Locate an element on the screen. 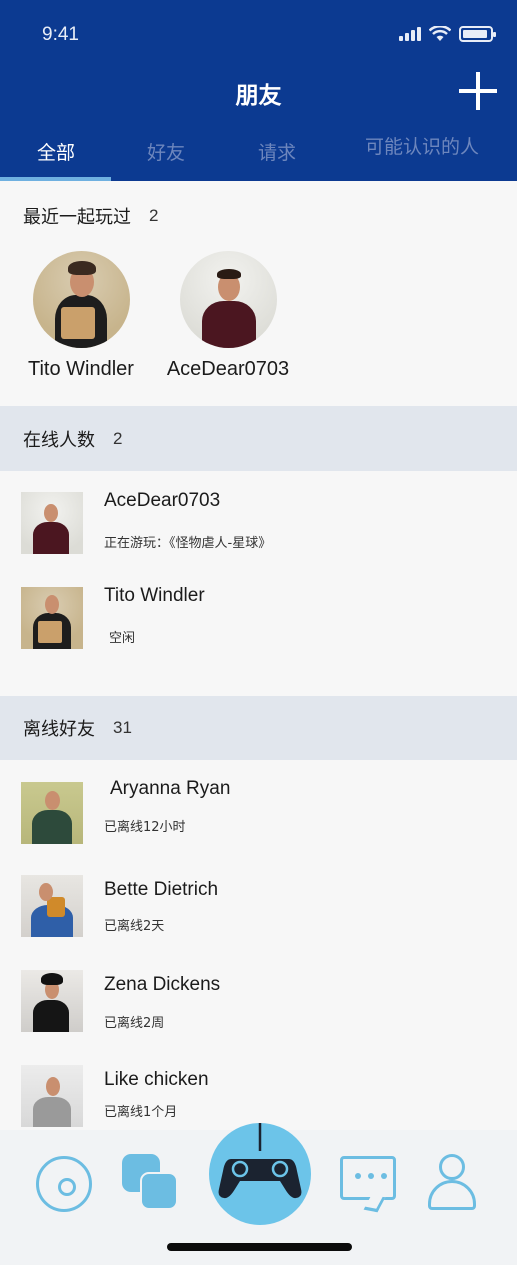 The image size is (517, 1265). app-header: 9:41 朋友 全部 好友 请求 可能认识的人 is located at coordinates (258, 90).